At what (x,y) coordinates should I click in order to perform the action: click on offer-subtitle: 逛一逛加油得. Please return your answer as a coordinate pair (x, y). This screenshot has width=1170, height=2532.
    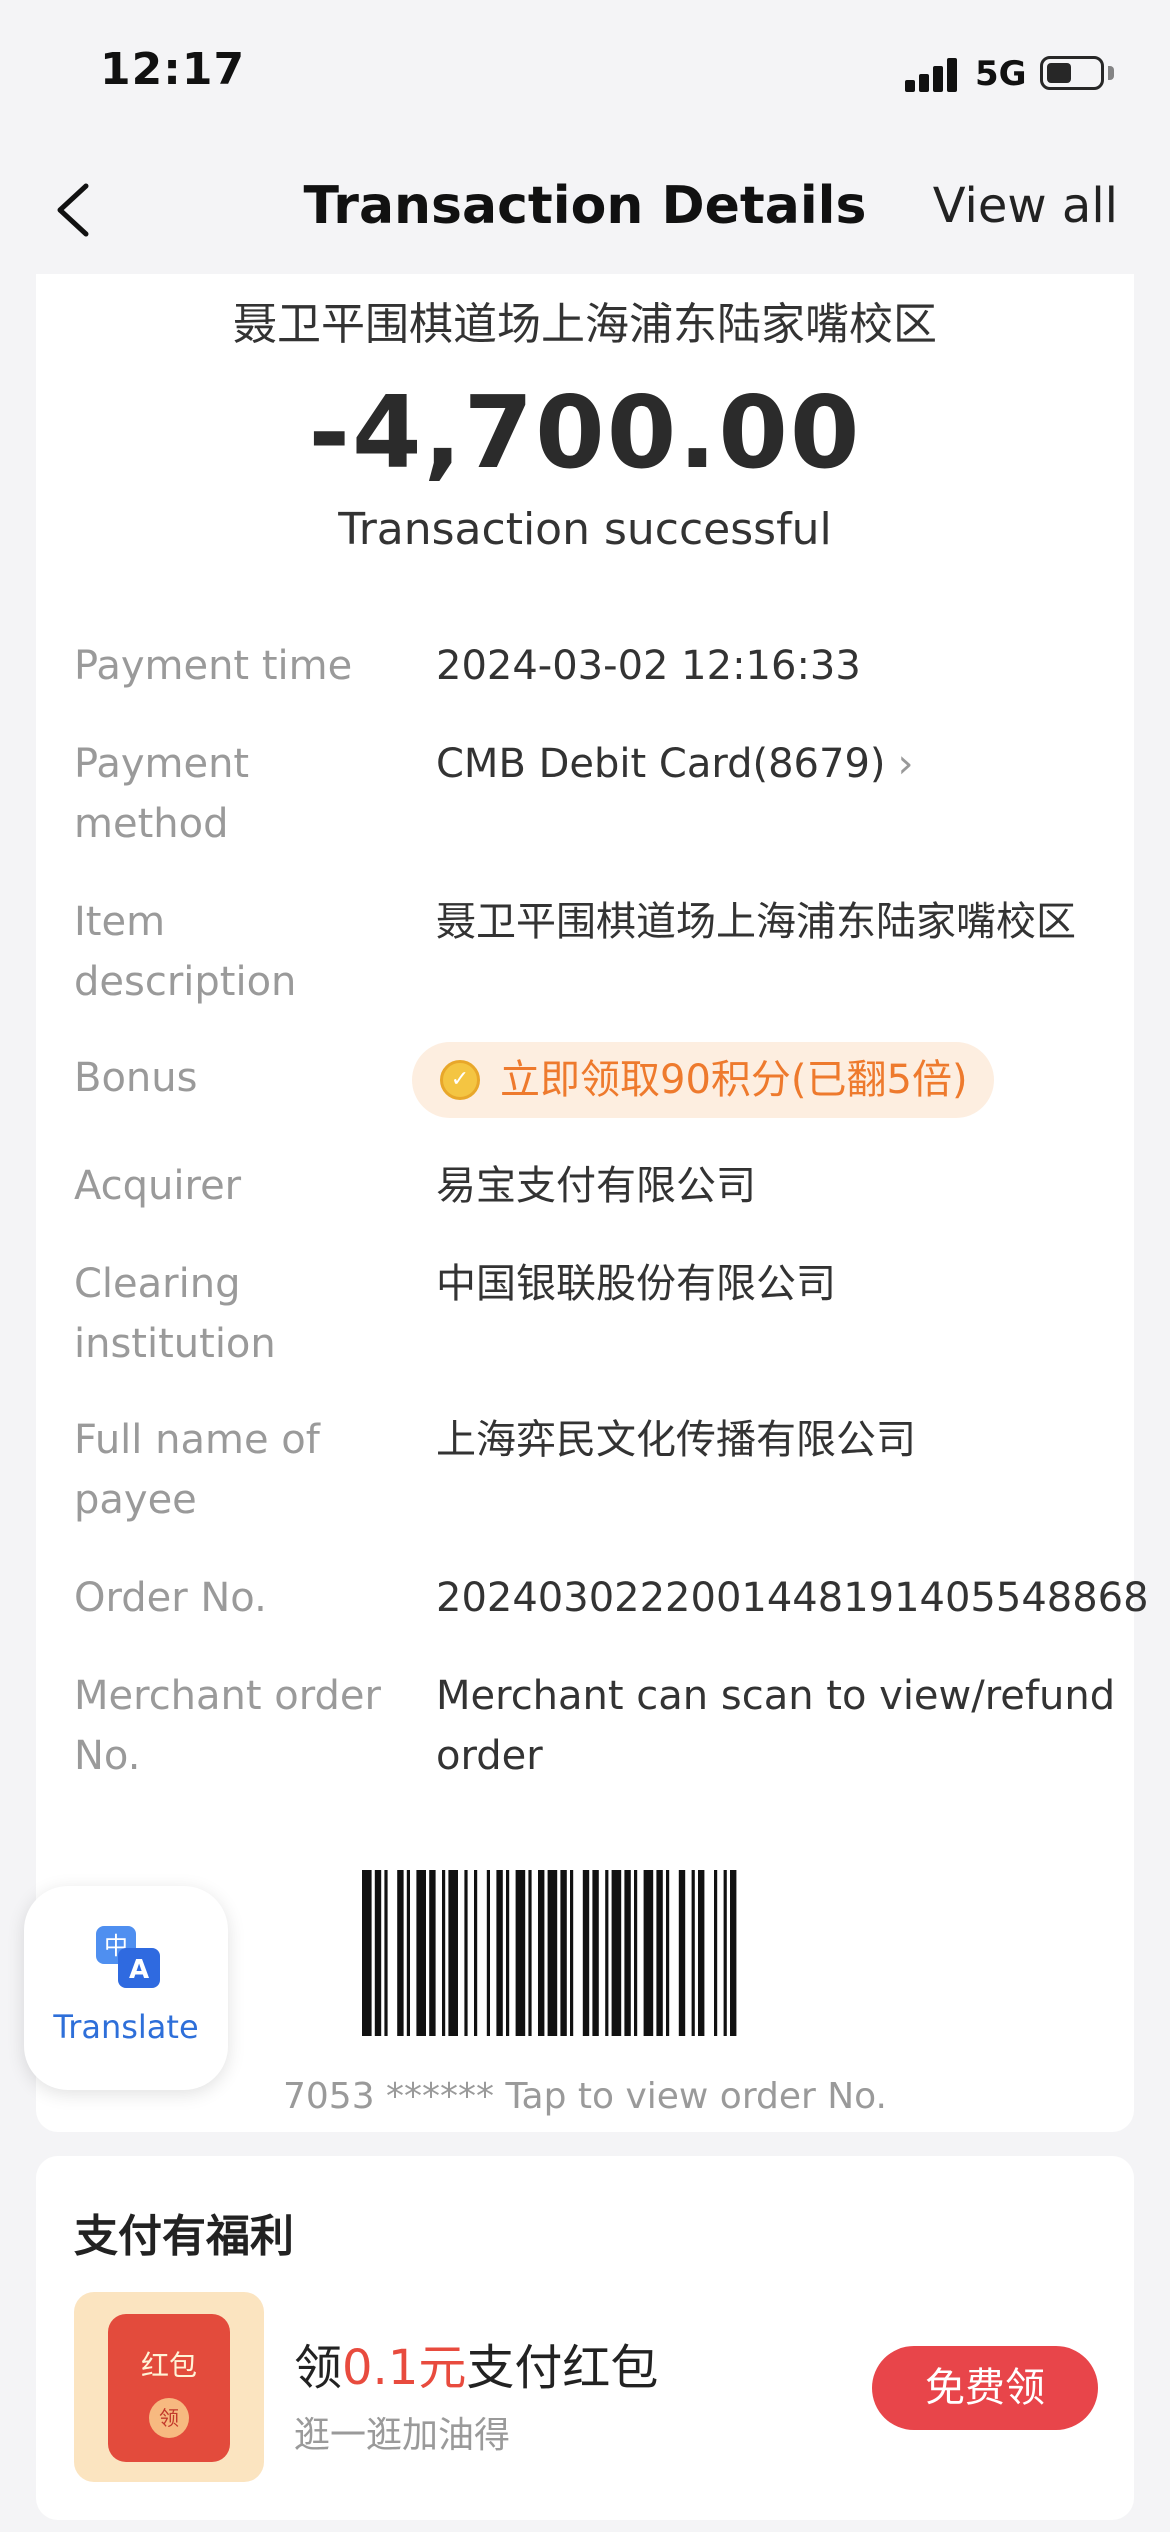
    Looking at the image, I should click on (402, 2435).